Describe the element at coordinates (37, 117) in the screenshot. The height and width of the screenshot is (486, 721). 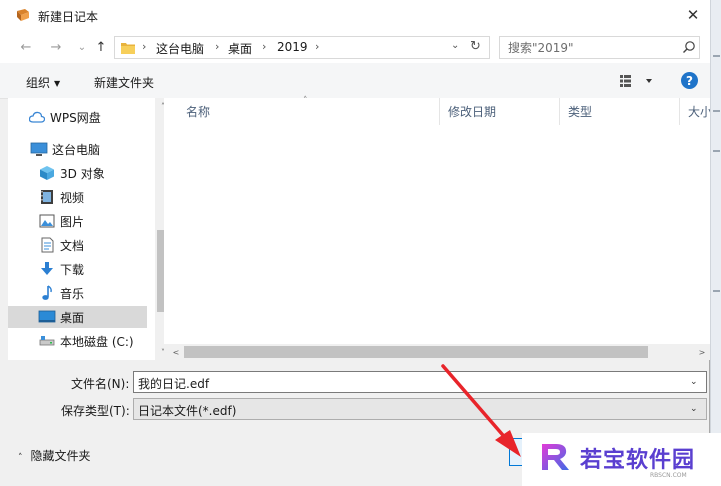
I see `cloud-icon` at that location.